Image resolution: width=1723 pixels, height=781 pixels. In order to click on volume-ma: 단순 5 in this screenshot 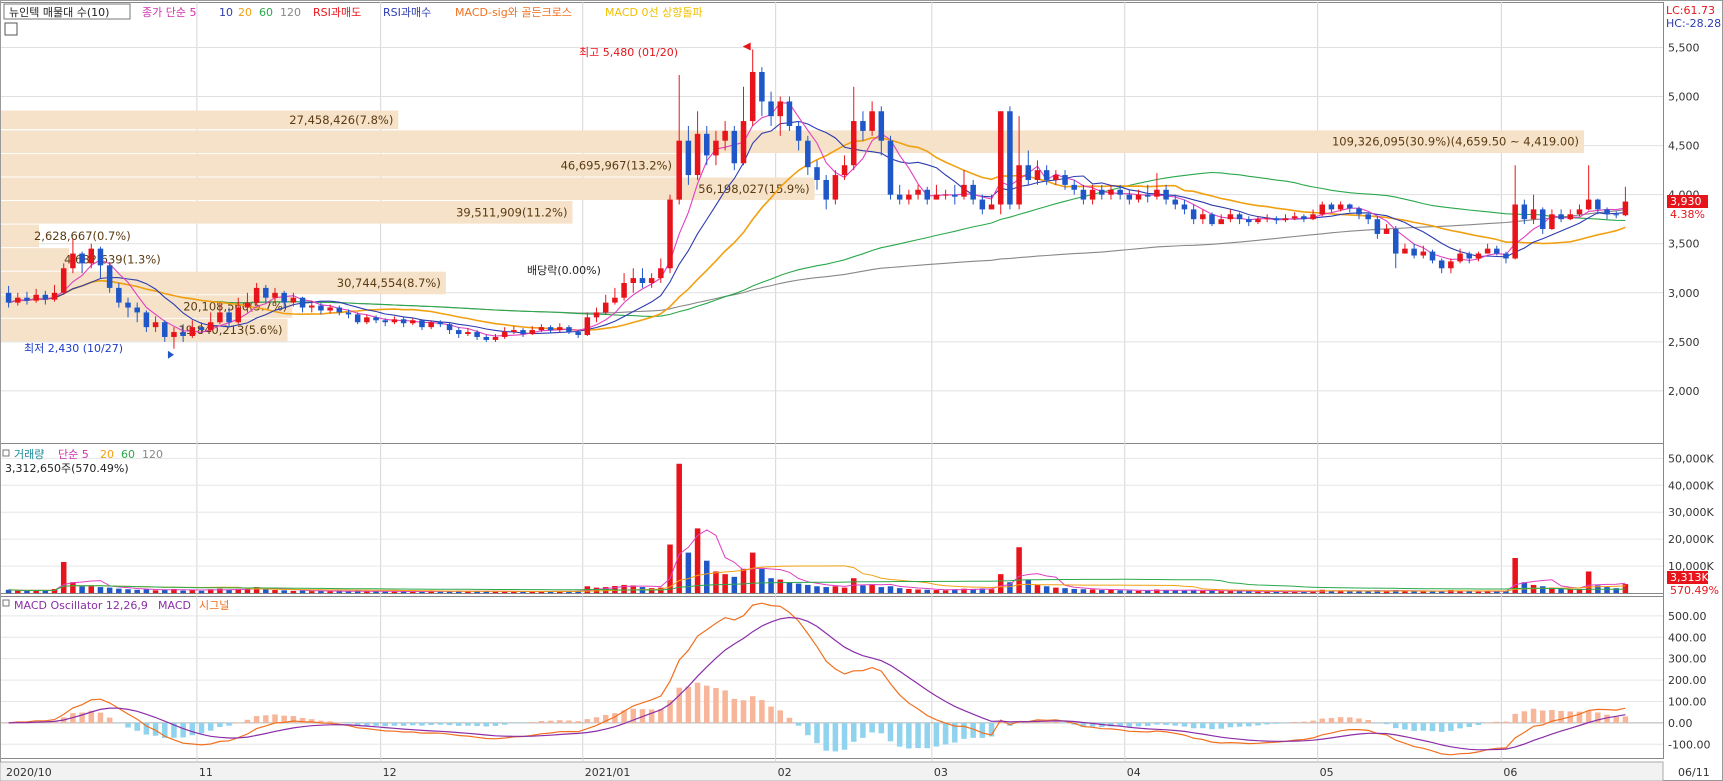, I will do `click(73, 454)`.